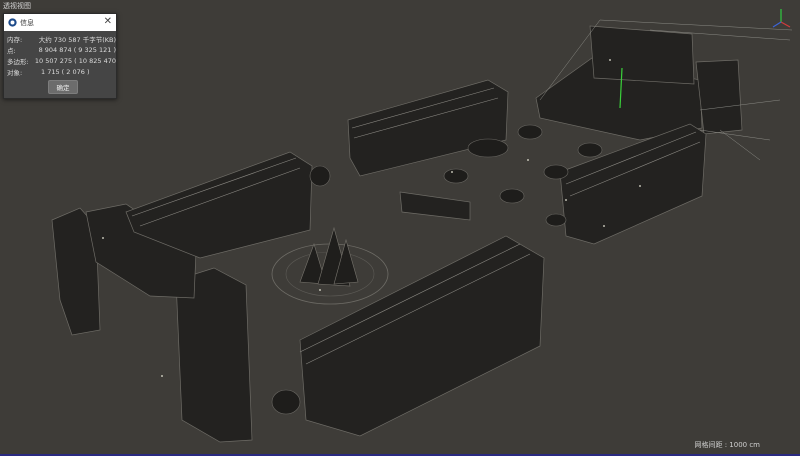 The width and height of the screenshot is (800, 456). Describe the element at coordinates (60, 22) in the screenshot. I see `dialog-header: 信息 ✕` at that location.